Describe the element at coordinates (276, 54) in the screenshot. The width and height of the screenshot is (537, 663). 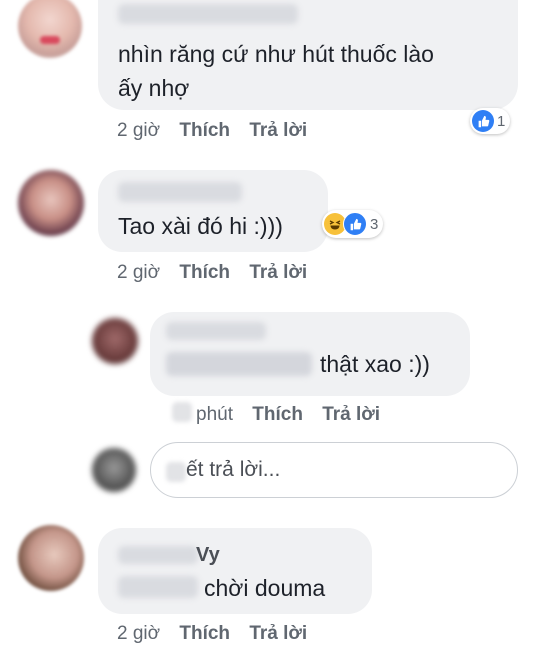
I see `comment-text-line-1: nhìn răng cứ như hút thuốc lào` at that location.